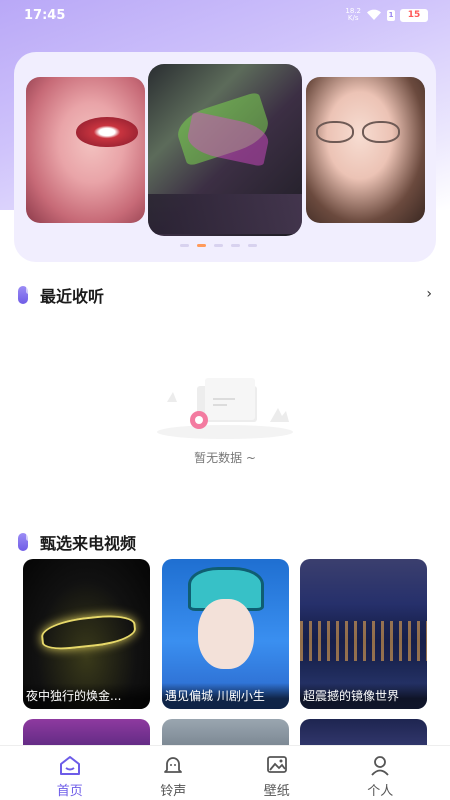  I want to click on status-time: 17:45, so click(45, 15).